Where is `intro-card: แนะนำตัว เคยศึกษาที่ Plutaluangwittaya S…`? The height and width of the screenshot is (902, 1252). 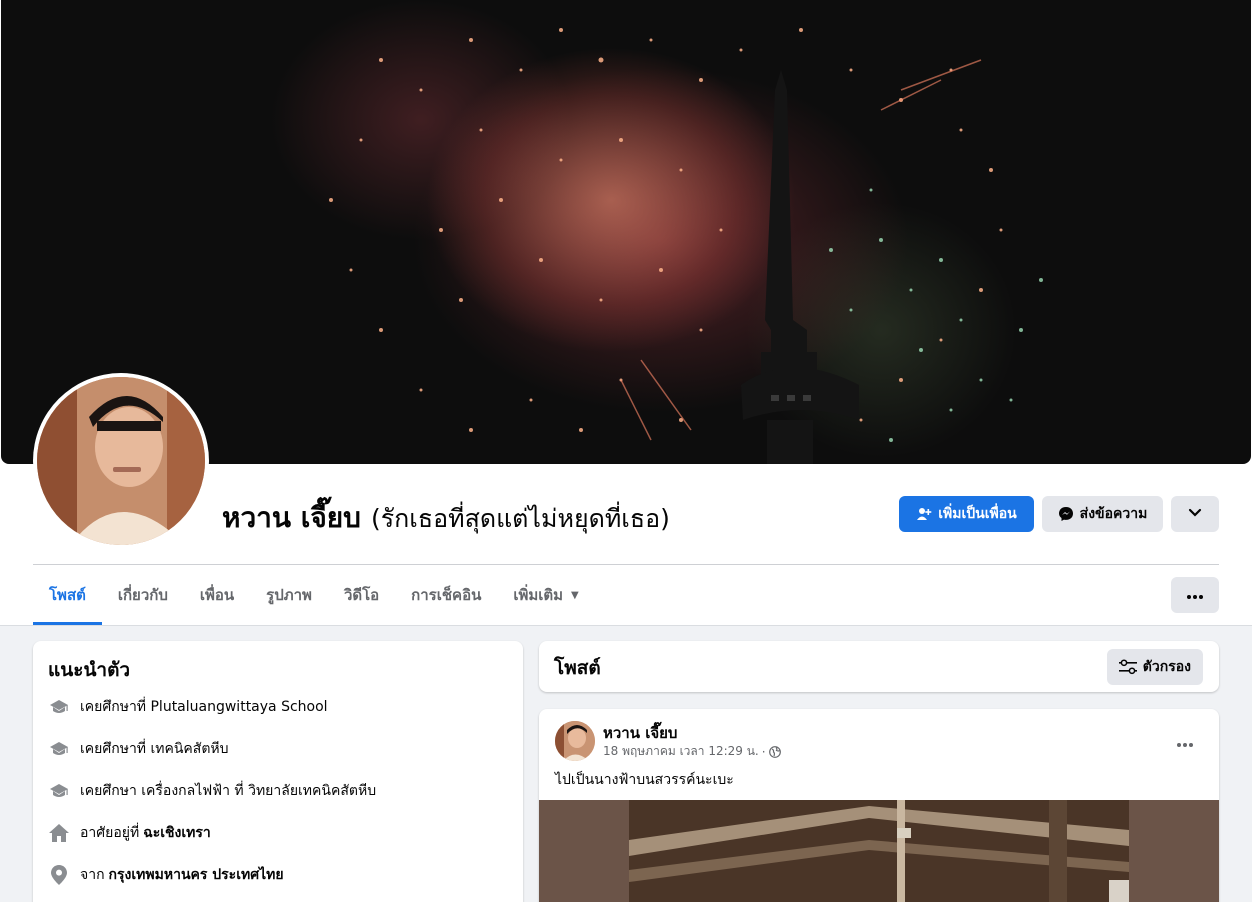 intro-card: แนะนำตัว เคยศึกษาที่ Plutaluangwittaya S… is located at coordinates (278, 771).